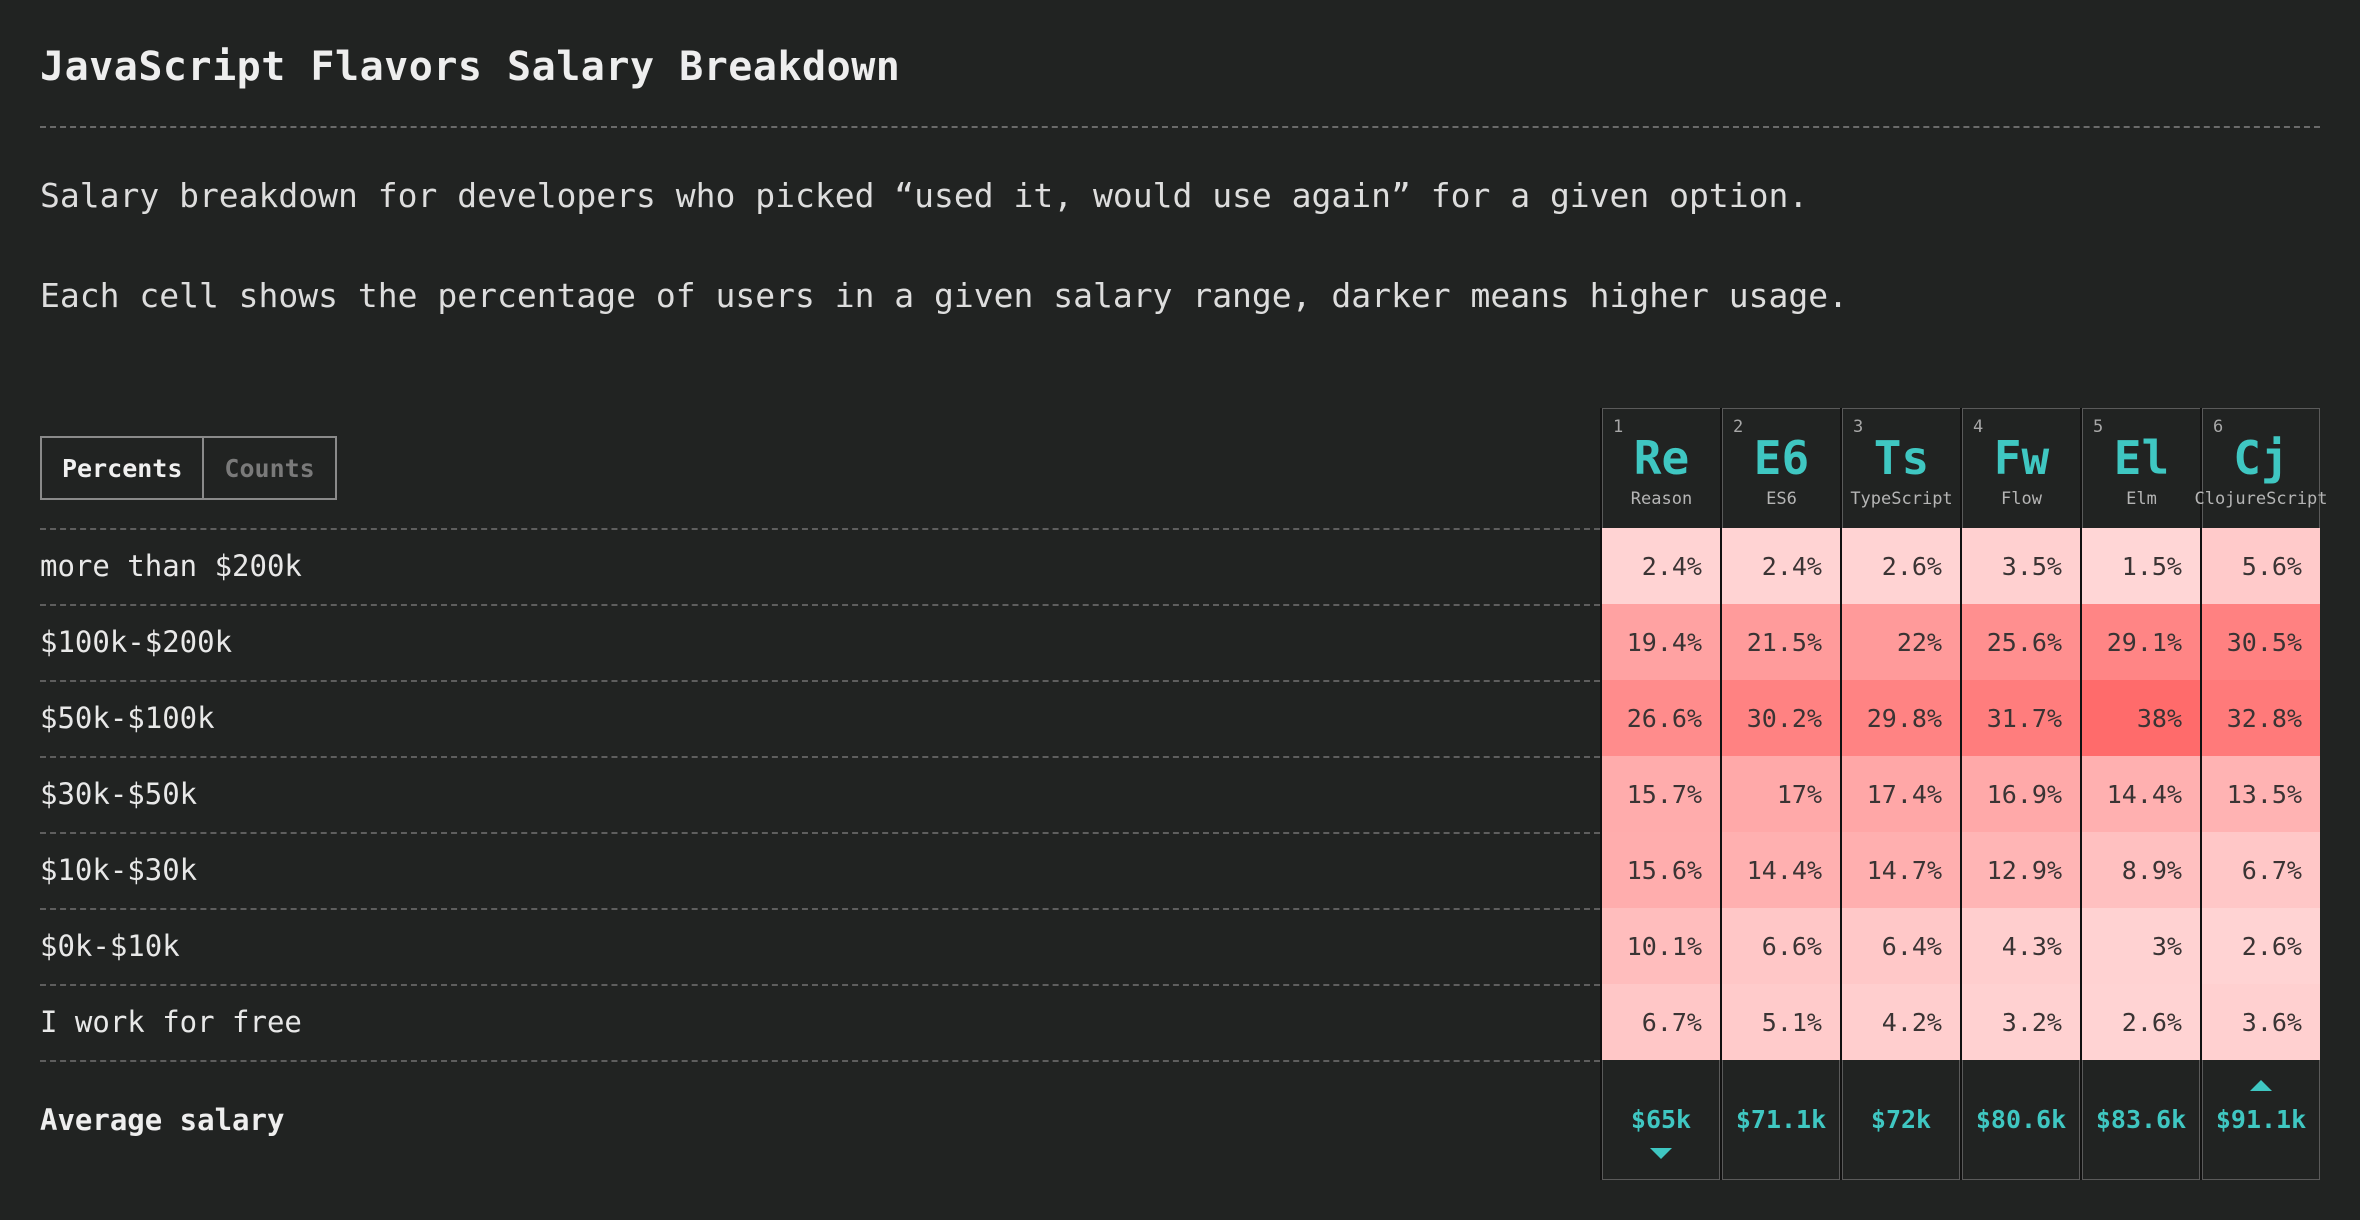 This screenshot has width=2360, height=1220. I want to click on average-salary-cell: $91.1k, so click(2261, 1120).